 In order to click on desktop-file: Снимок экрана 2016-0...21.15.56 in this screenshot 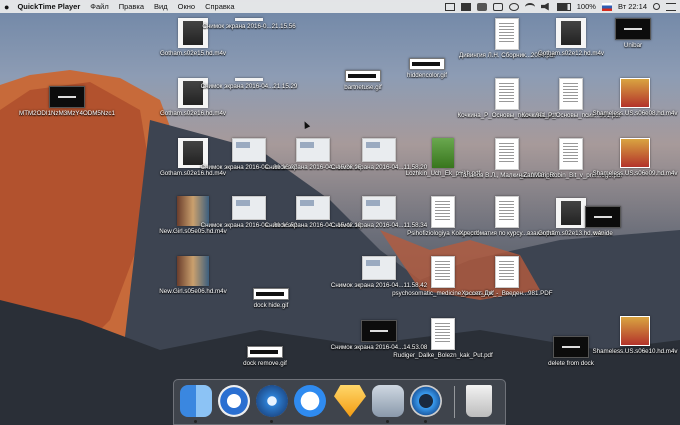, I will do `click(249, 24)`.